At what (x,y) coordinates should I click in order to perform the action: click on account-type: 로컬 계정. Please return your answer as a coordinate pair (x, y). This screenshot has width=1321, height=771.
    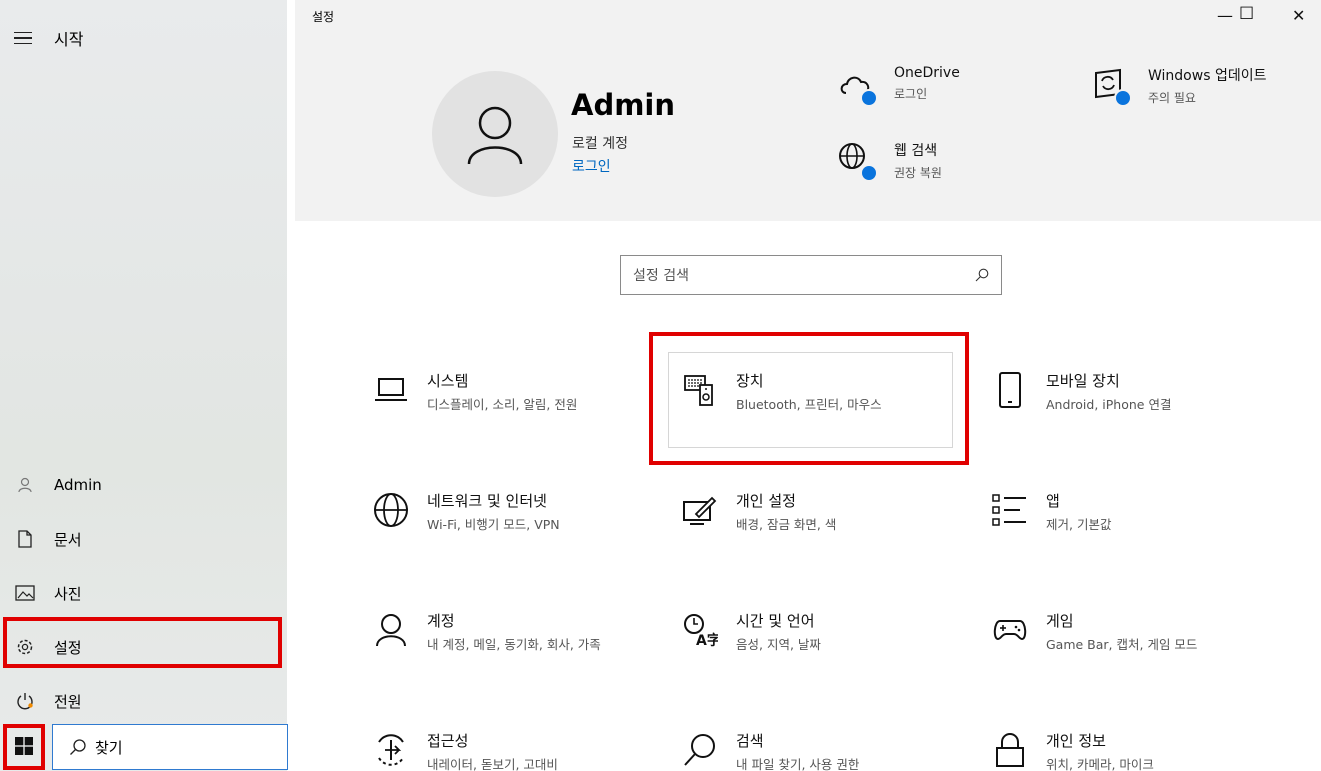
    Looking at the image, I should click on (600, 144).